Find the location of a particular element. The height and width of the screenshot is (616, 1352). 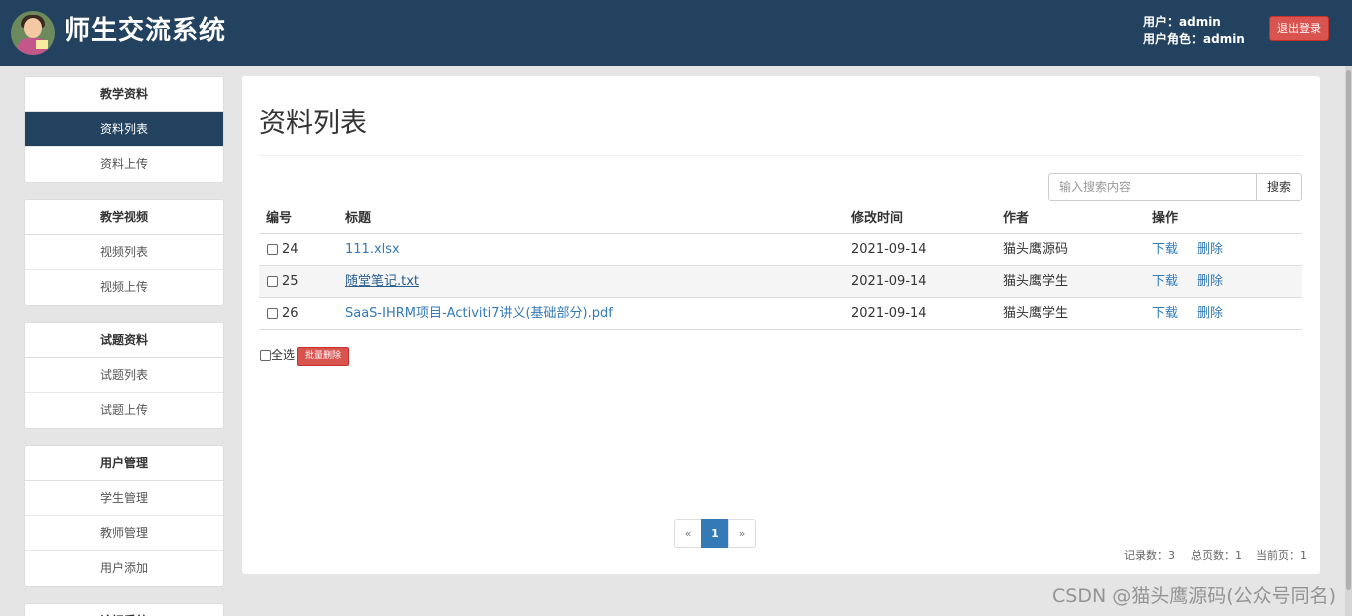

sidebar-heading: 教学资料 is located at coordinates (124, 94).